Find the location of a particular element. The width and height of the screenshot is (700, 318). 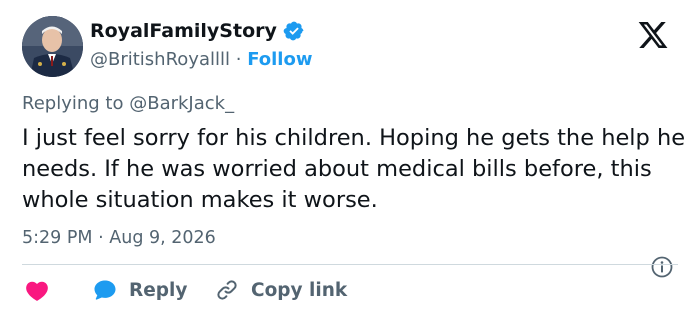

reply-bubble-icon is located at coordinates (105, 290).